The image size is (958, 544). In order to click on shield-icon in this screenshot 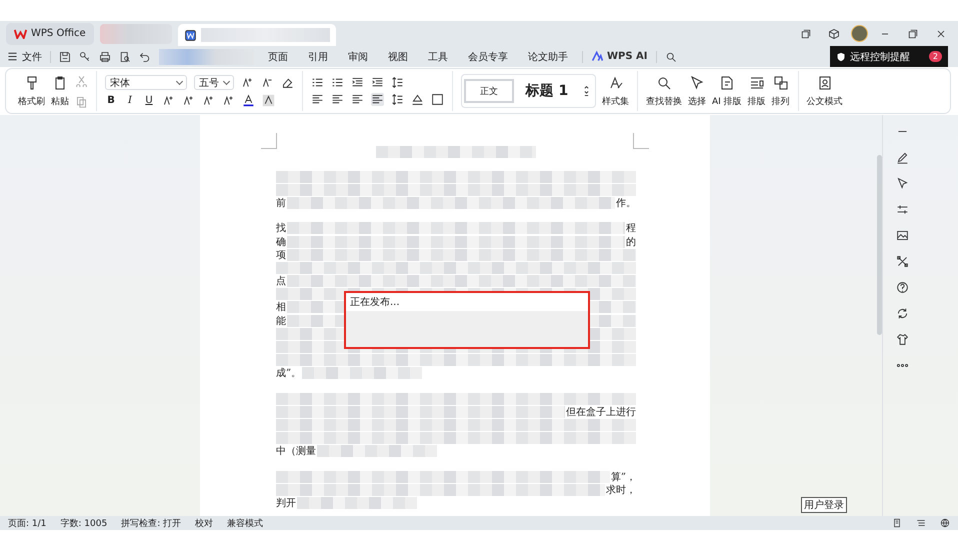, I will do `click(841, 57)`.